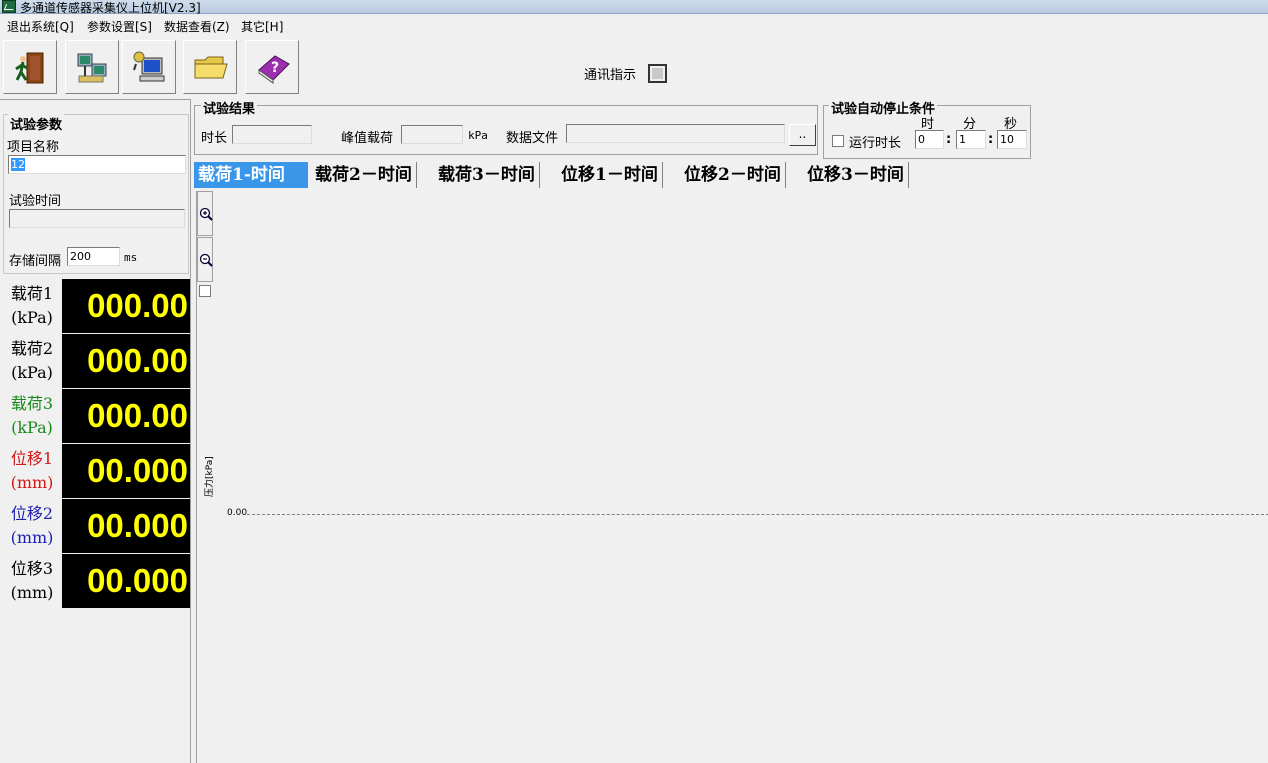 This screenshot has height=763, width=1268. What do you see at coordinates (272, 134) in the screenshot?
I see `duration-field` at bounding box center [272, 134].